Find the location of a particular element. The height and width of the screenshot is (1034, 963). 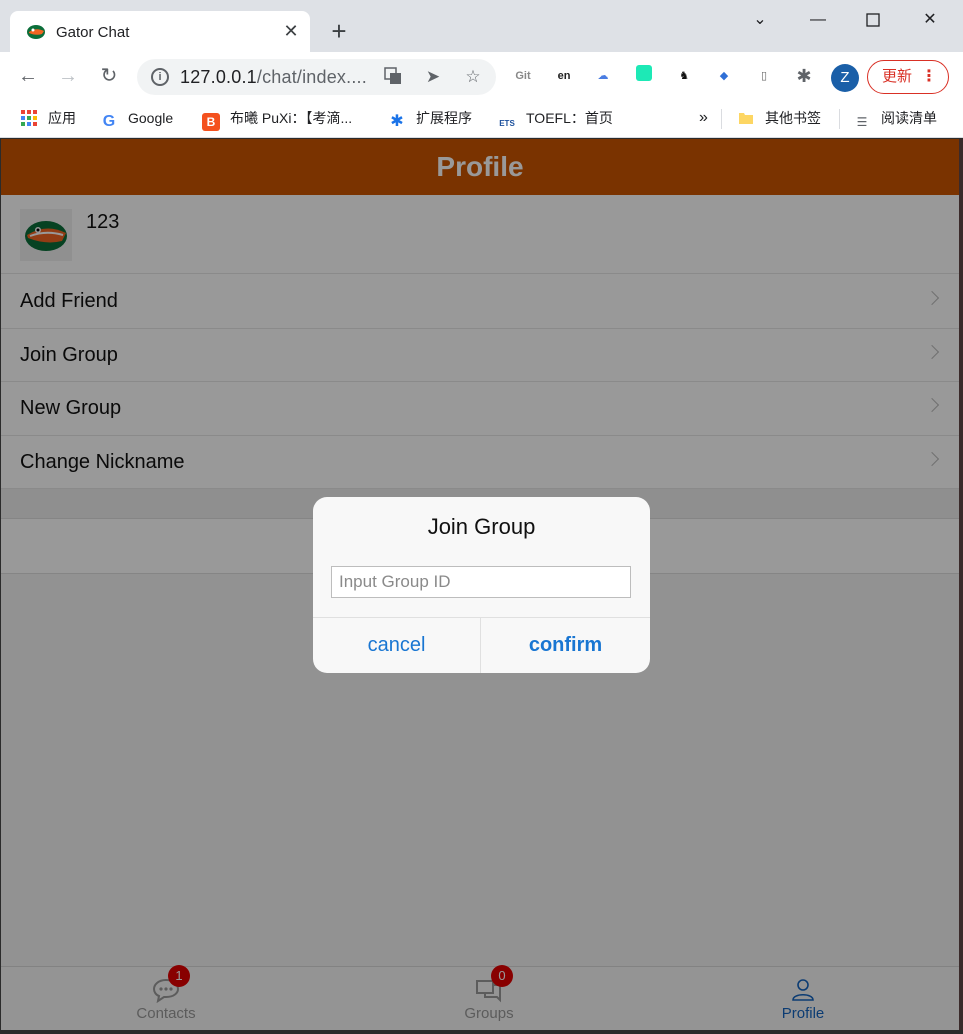

bookmark-toefl: ETS TOEFL：首页 is located at coordinates (555, 118).